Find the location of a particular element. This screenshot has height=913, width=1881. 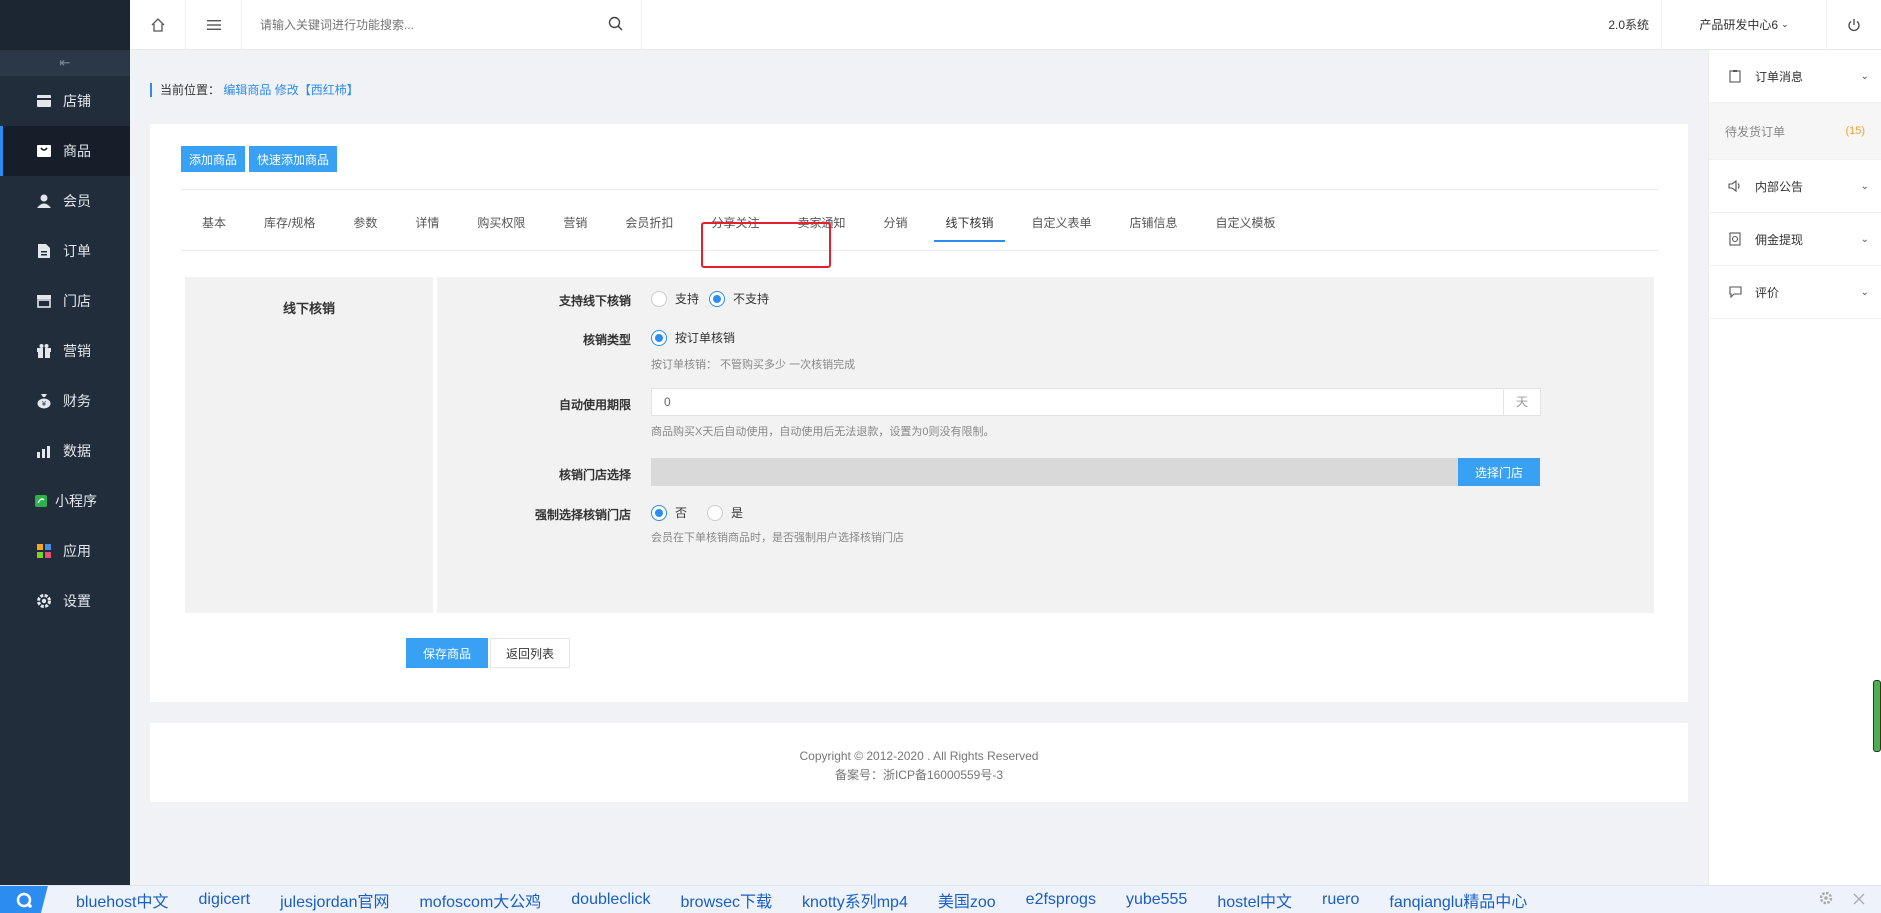

header-right: 2.0系统 产品研发中心6 ⌄ is located at coordinates (1738, 25).